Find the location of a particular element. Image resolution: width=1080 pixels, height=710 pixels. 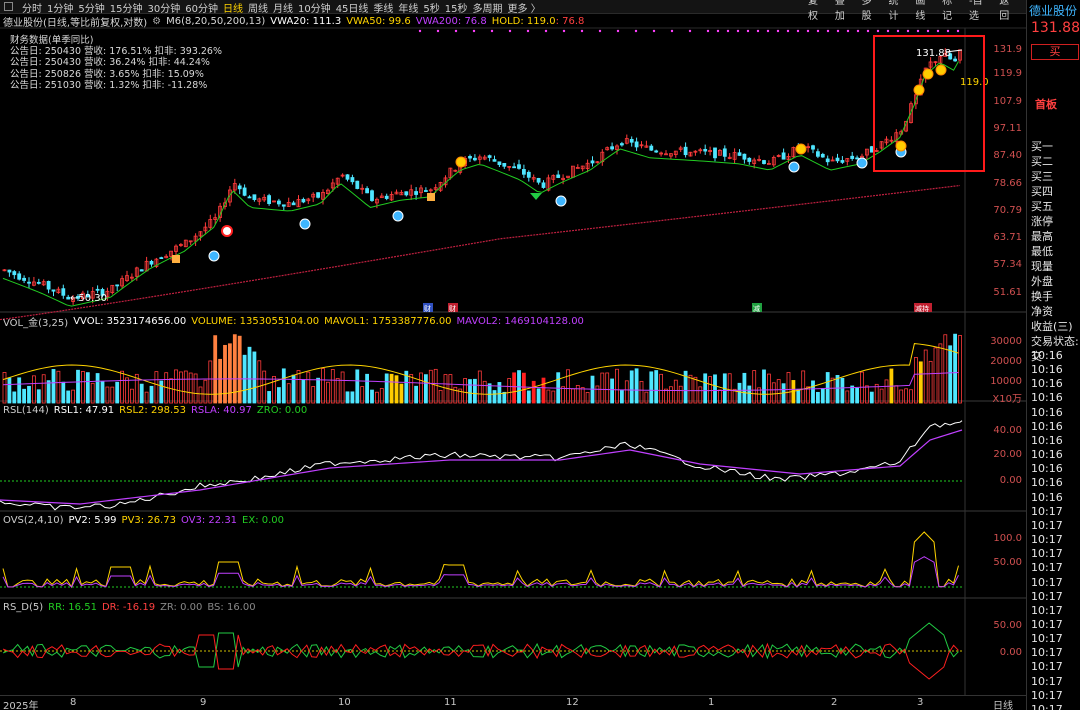

quote-row-label: 最低 is located at coordinates (1042, 251).